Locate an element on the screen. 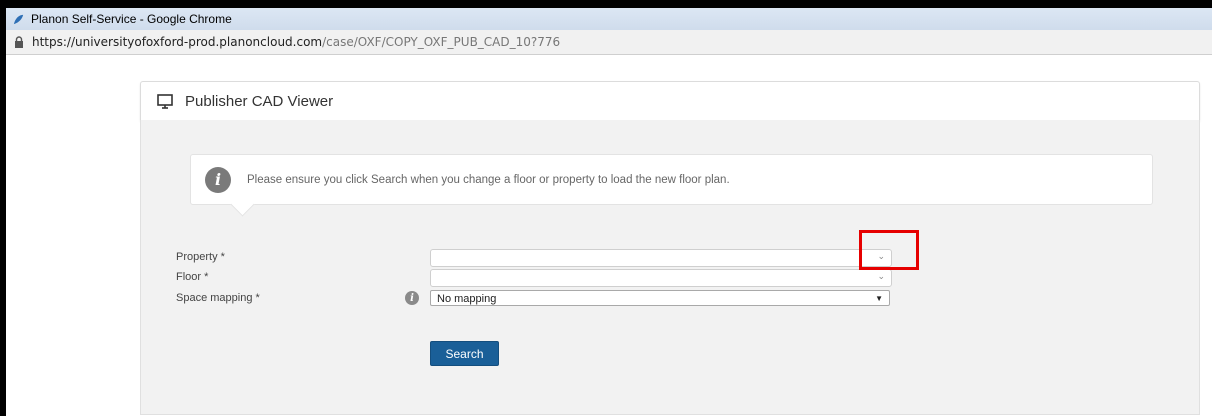  browser-titlebar: Planon Self-Service - Google Chrome is located at coordinates (609, 19).